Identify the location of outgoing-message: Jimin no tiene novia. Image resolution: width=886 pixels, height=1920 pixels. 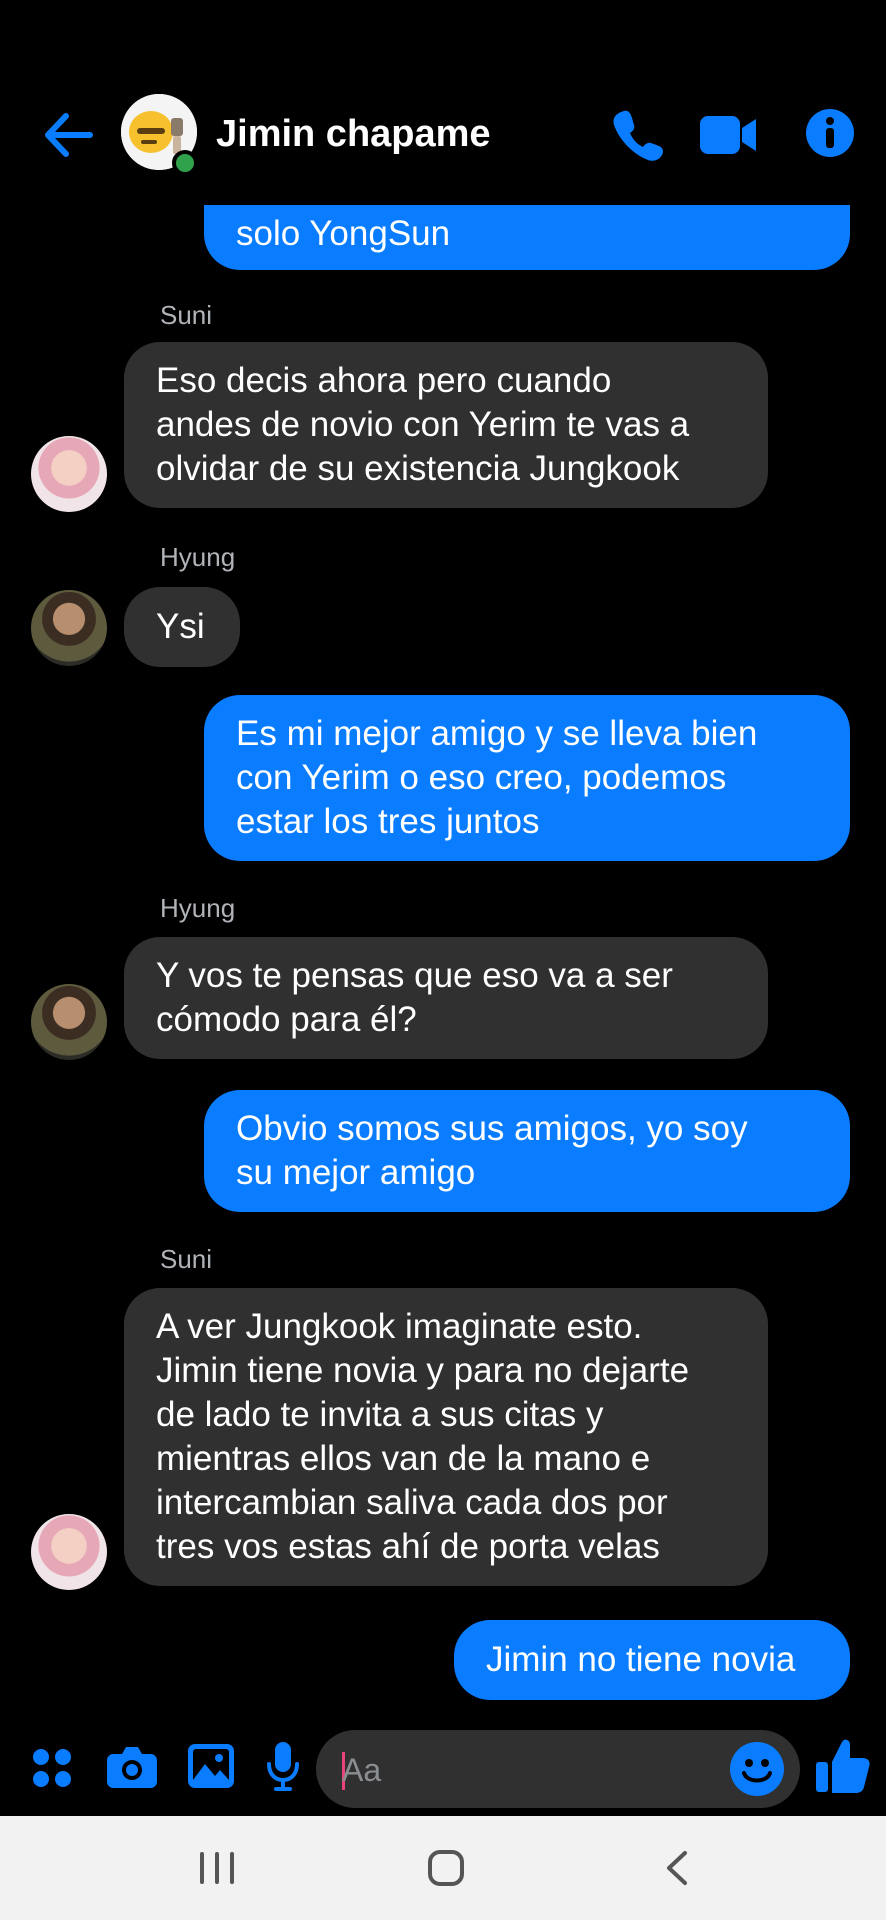
(652, 1660).